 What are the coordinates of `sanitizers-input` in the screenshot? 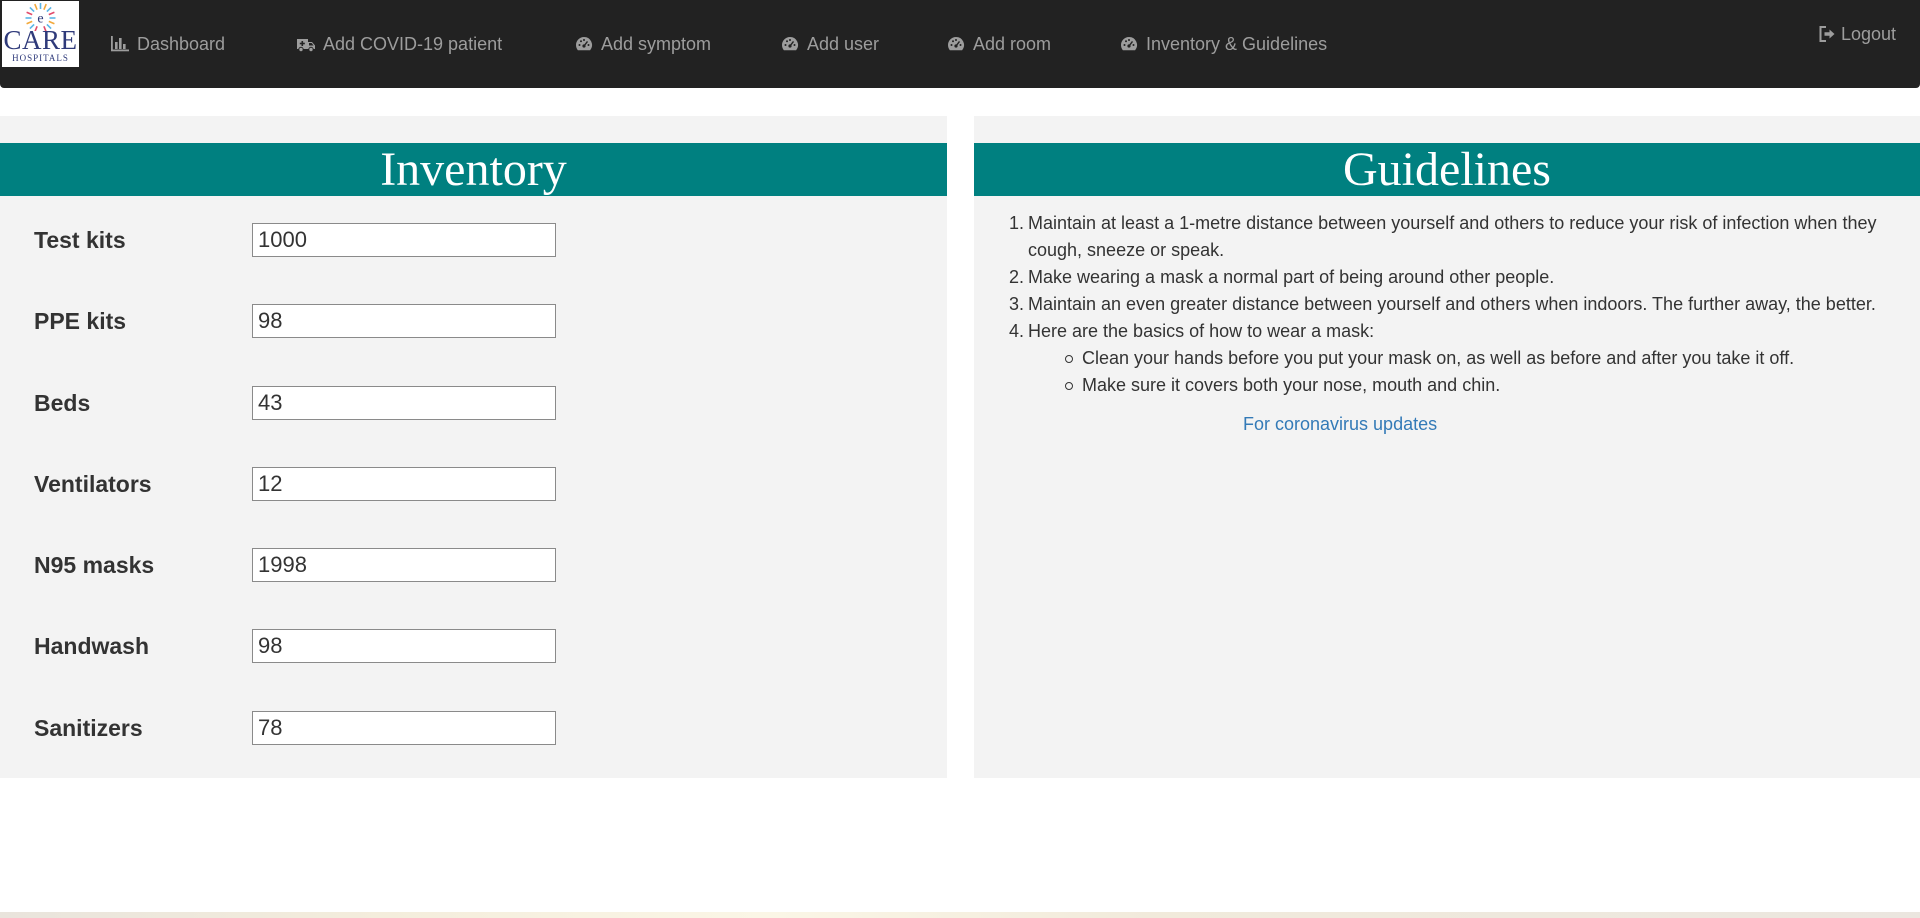 It's located at (404, 728).